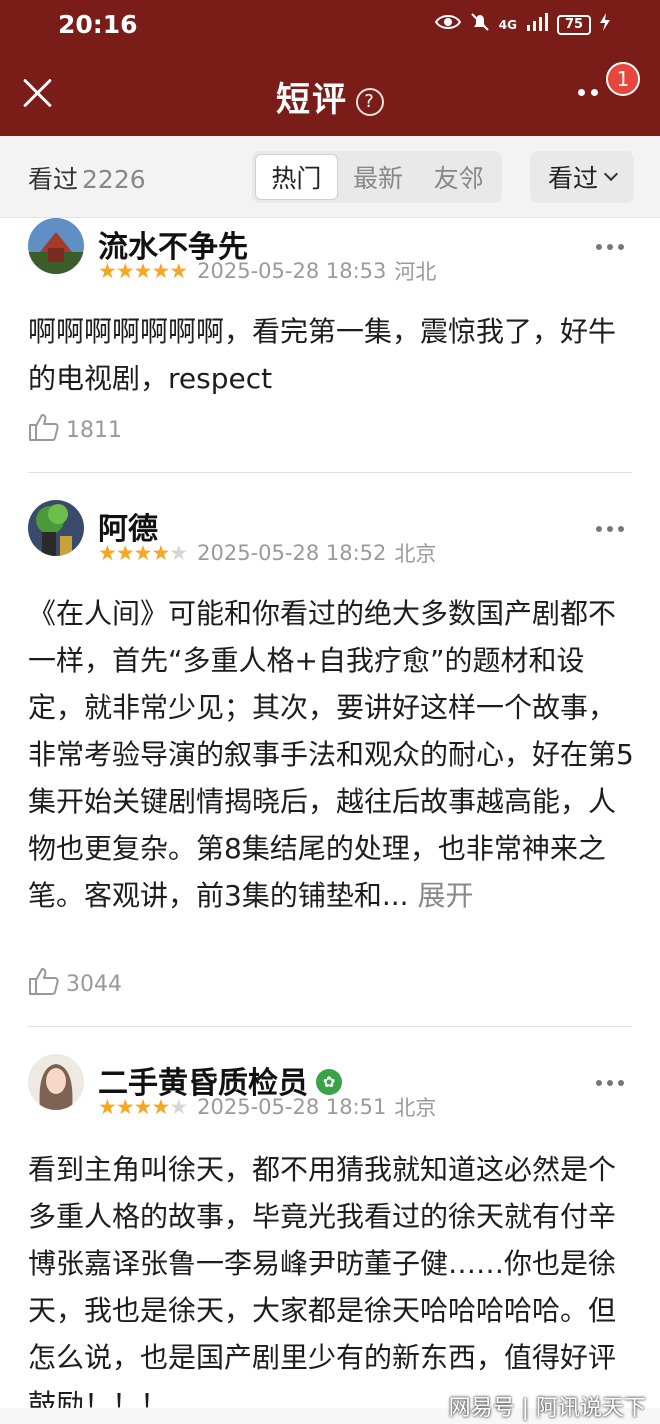 The image size is (660, 1424). What do you see at coordinates (605, 24) in the screenshot?
I see `charging-icon` at bounding box center [605, 24].